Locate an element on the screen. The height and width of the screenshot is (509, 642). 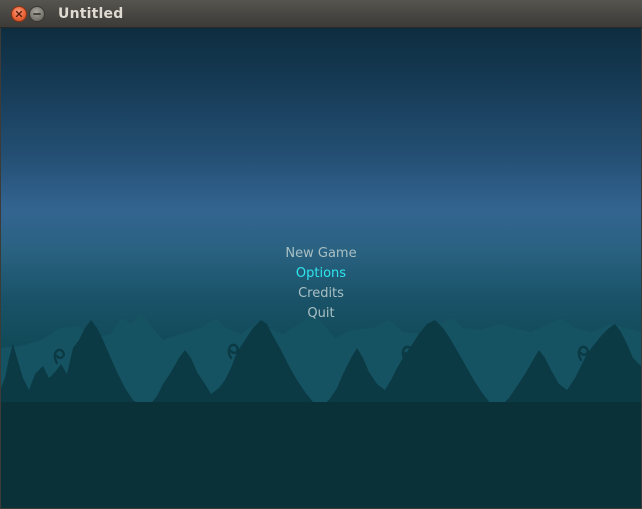
window-titlebar: Untitled is located at coordinates (321, 14).